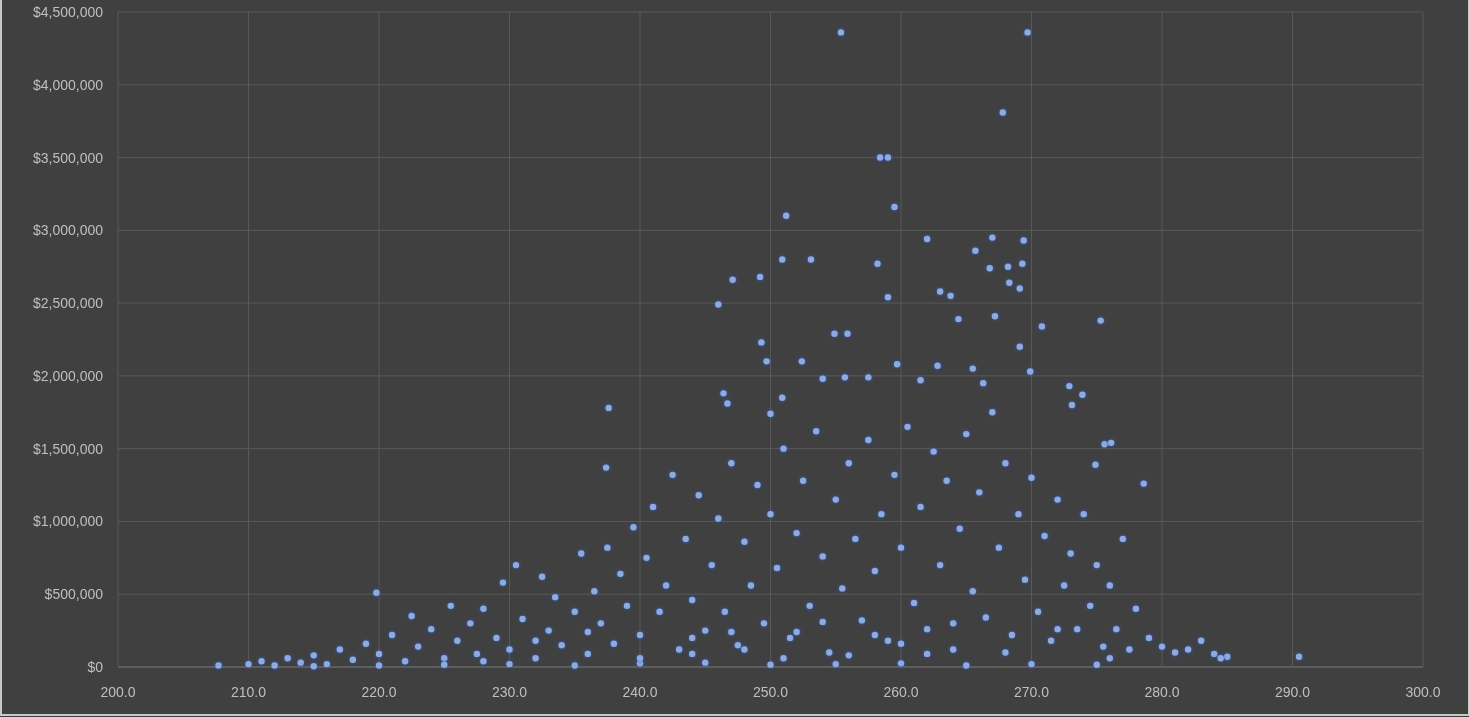  I want to click on x-axis-label: 200.0, so click(118, 692).